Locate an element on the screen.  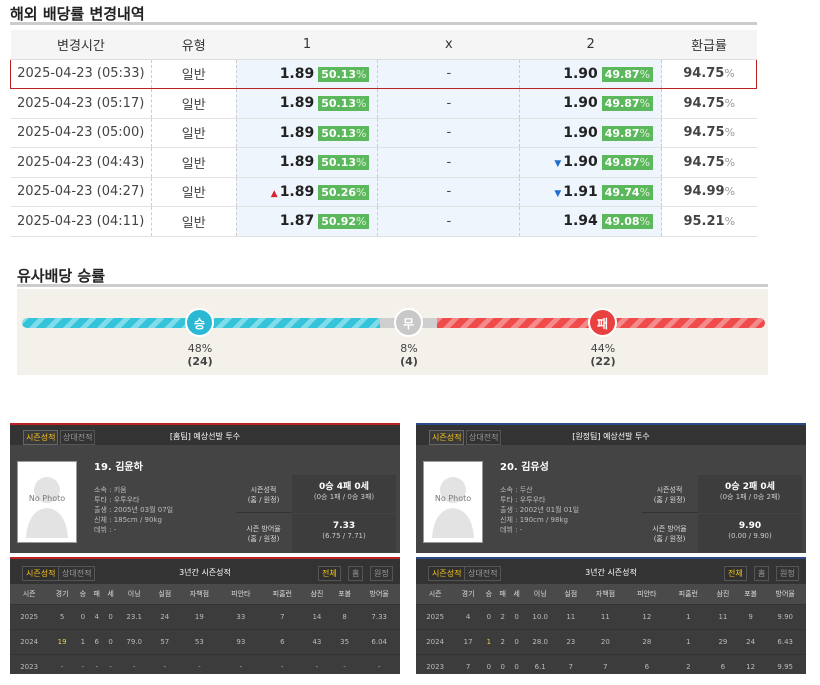
probability-value: 49.74 is located at coordinates (622, 192).